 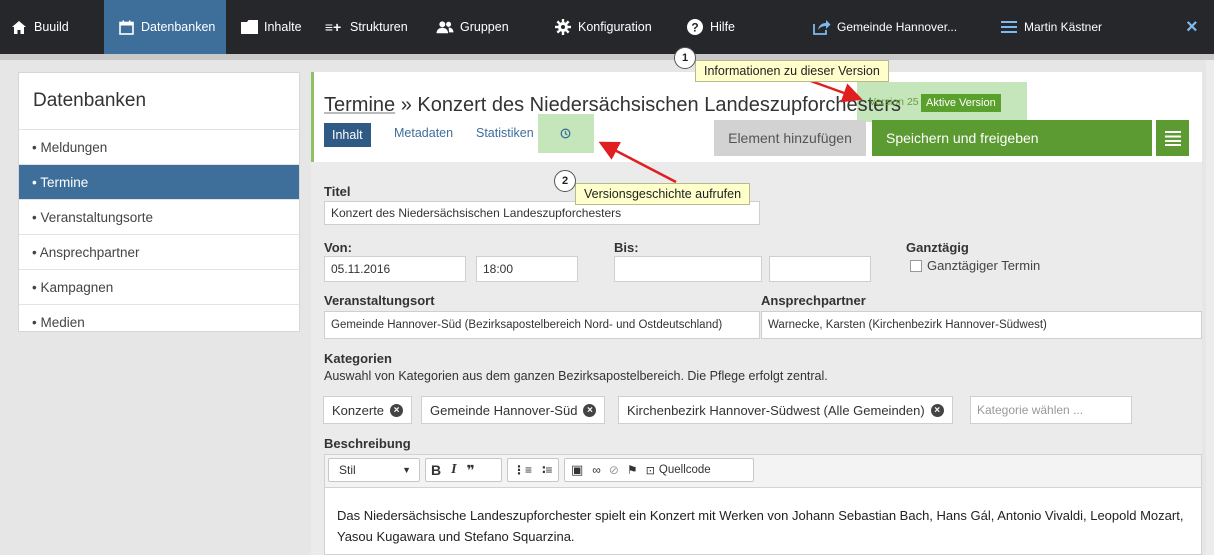 What do you see at coordinates (1210, 307) in the screenshot?
I see `scrollbar` at bounding box center [1210, 307].